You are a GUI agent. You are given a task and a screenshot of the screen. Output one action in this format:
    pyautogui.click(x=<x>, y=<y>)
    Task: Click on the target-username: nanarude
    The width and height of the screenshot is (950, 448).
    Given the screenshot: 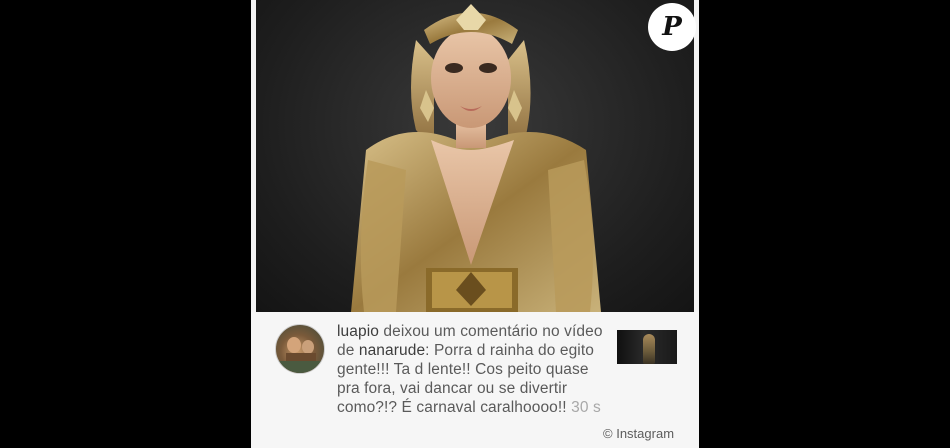 What is the action you would take?
    pyautogui.click(x=392, y=350)
    